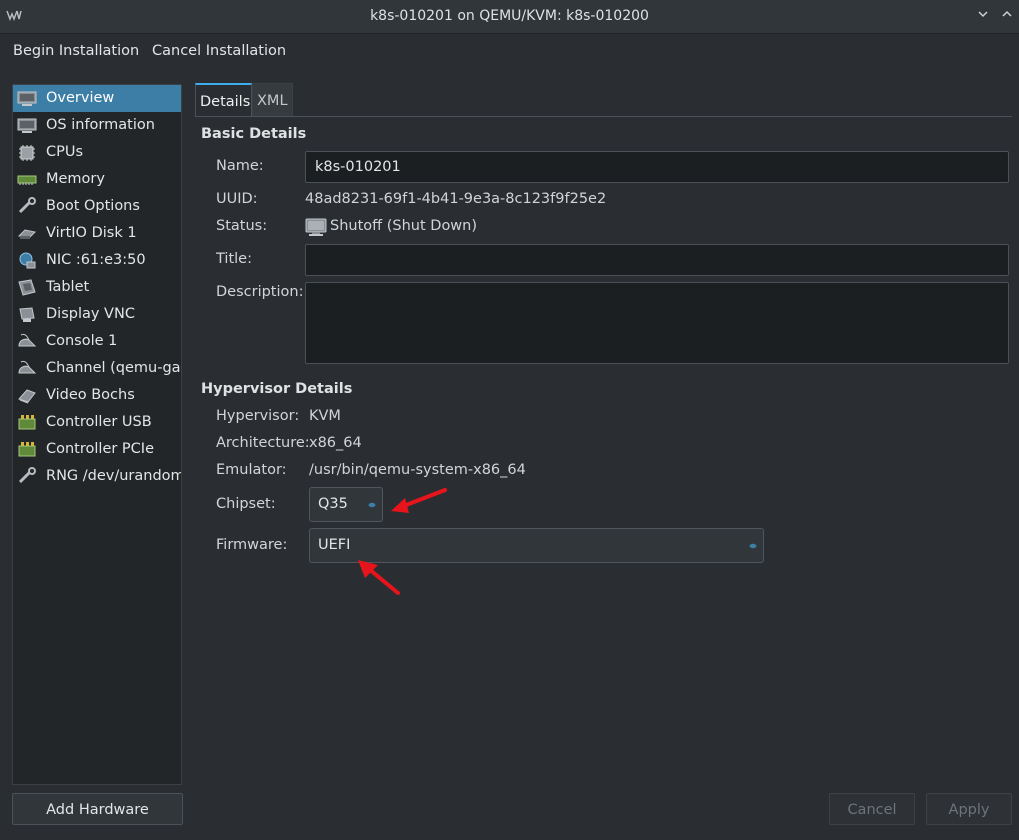 Image resolution: width=1019 pixels, height=840 pixels. Describe the element at coordinates (91, 233) in the screenshot. I see `sidebar-item-label: VirtIO Disk 1` at that location.